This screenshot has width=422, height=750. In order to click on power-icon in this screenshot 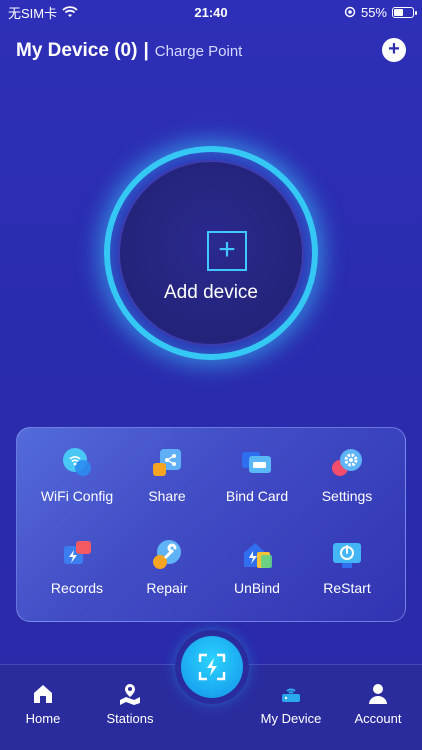, I will do `click(347, 555)`.